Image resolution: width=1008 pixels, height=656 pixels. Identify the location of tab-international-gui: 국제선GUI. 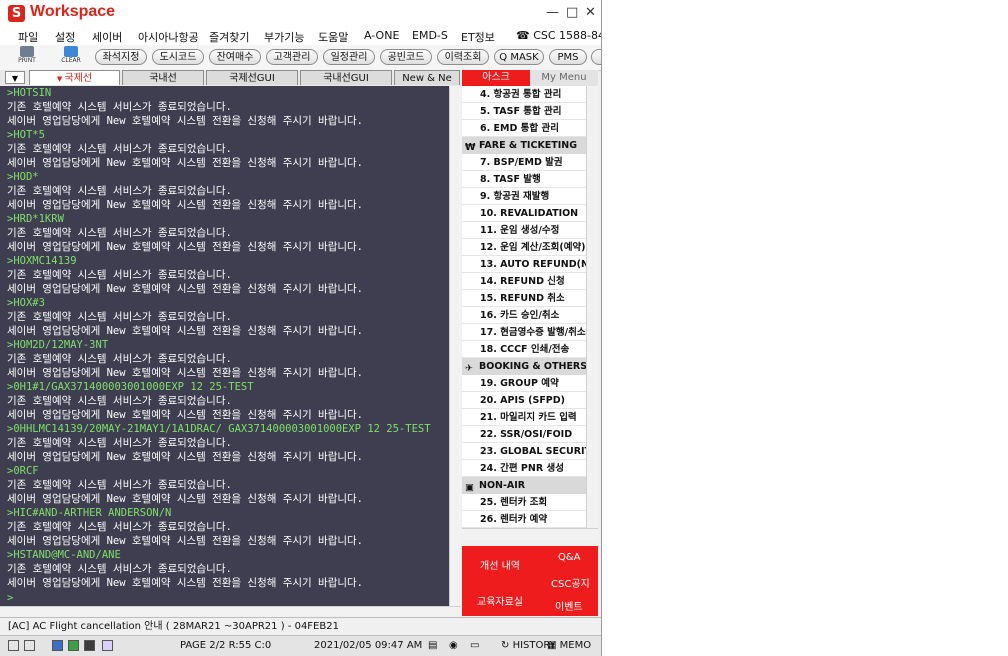
(252, 77).